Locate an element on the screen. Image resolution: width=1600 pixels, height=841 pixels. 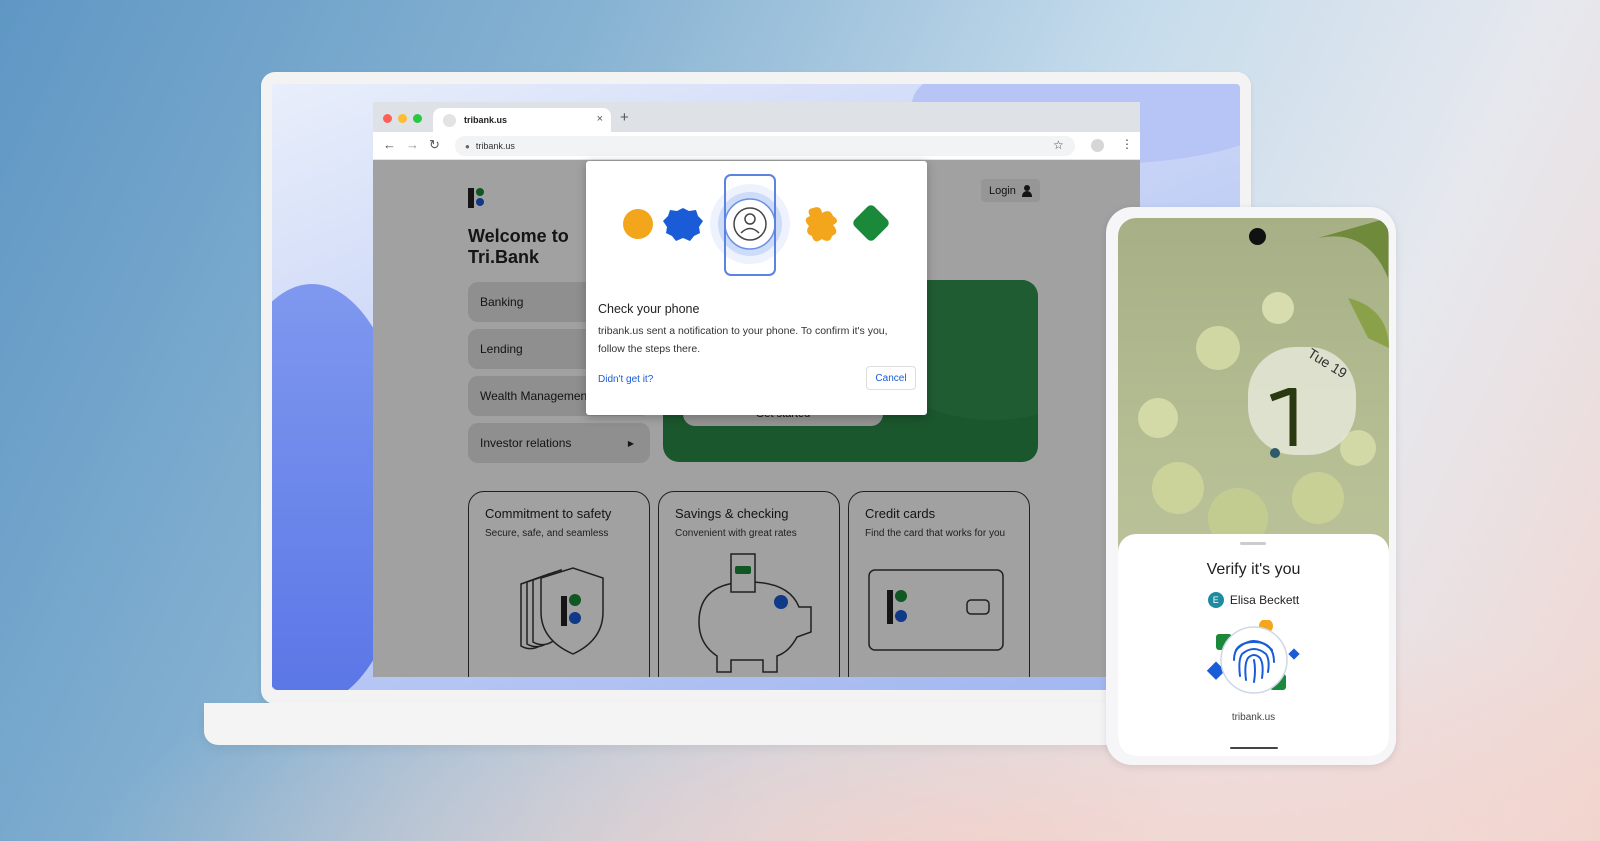
forward-icon: → is located at coordinates (412, 144).